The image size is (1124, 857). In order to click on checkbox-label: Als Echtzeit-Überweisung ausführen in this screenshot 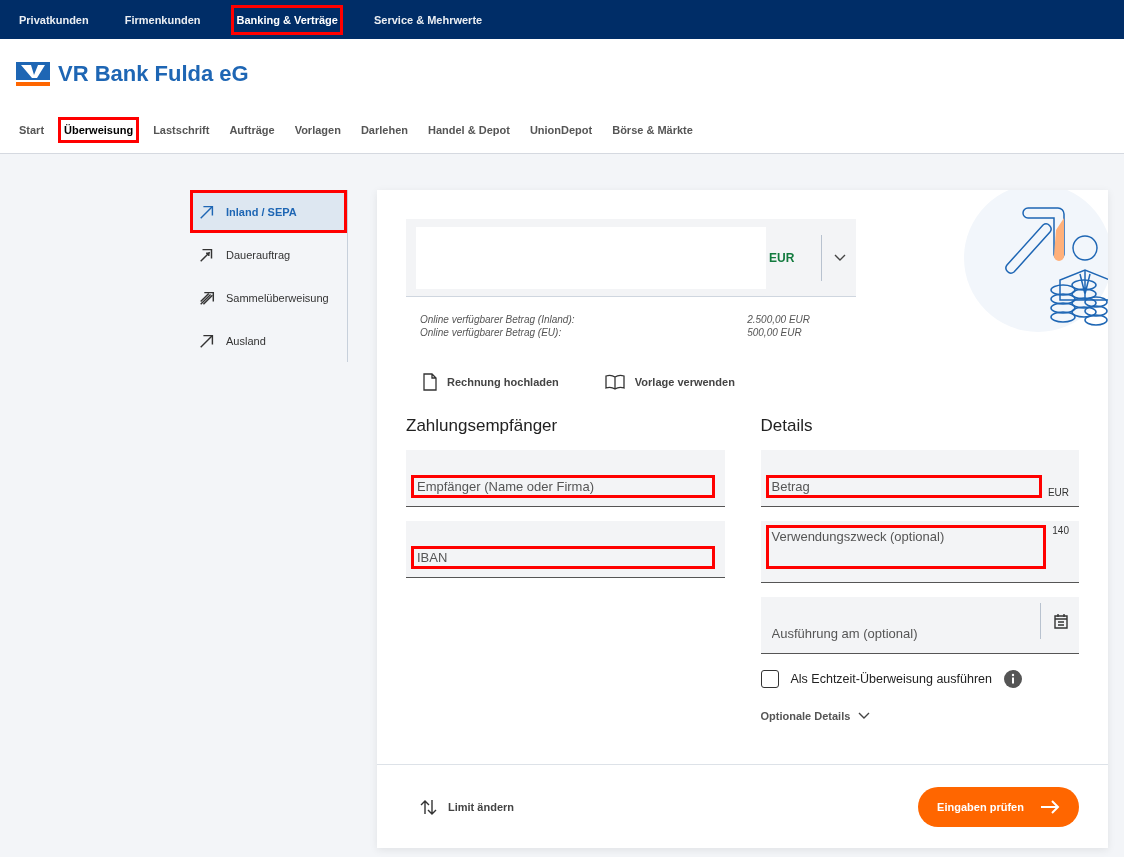, I will do `click(891, 679)`.